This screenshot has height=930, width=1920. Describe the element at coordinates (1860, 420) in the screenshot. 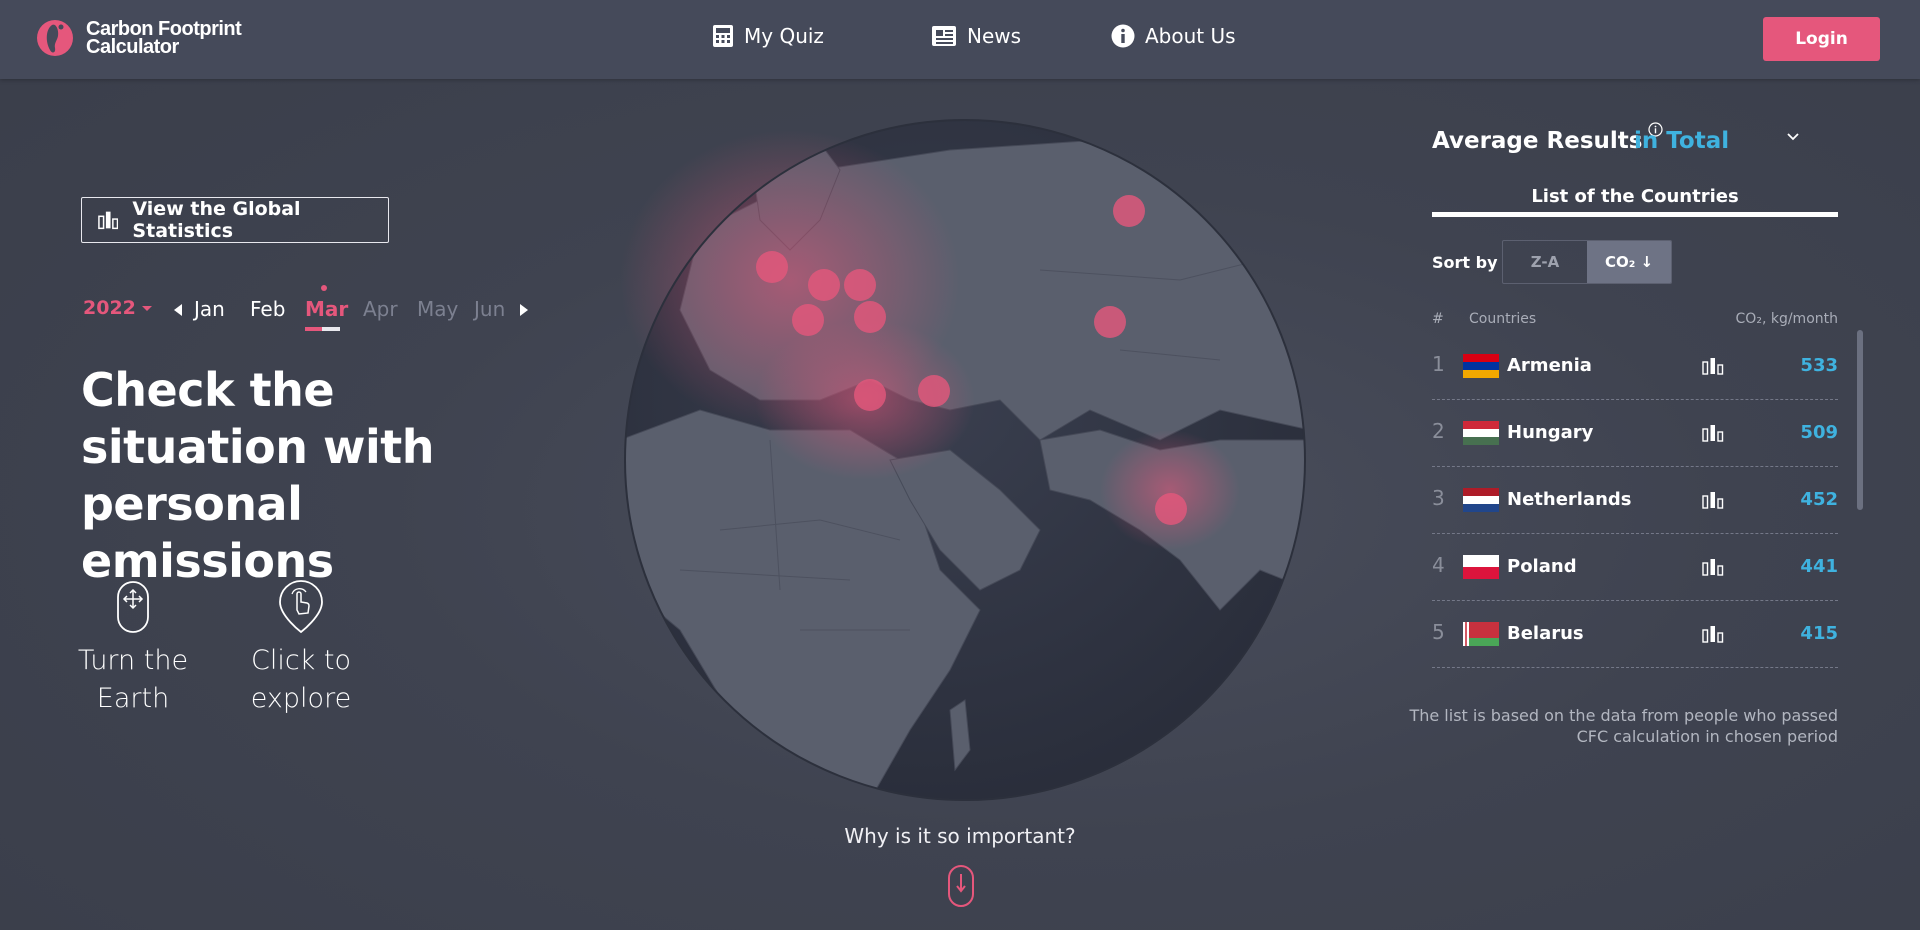

I see `list-scrollbar` at that location.